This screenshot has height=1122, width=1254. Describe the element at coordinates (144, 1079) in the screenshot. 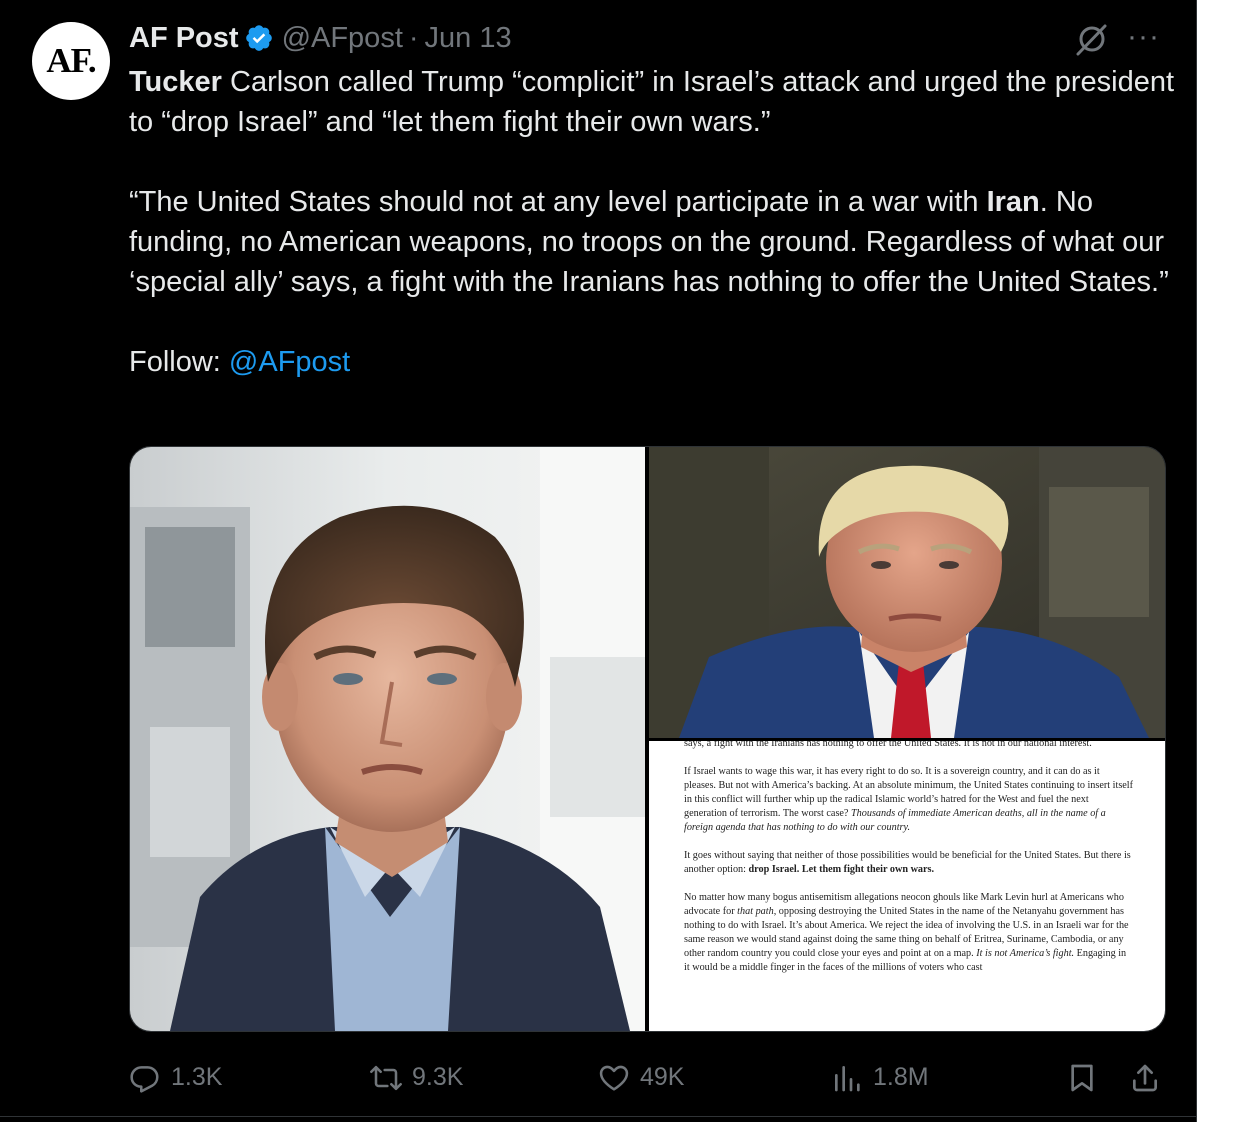

I see `reply-icon` at that location.